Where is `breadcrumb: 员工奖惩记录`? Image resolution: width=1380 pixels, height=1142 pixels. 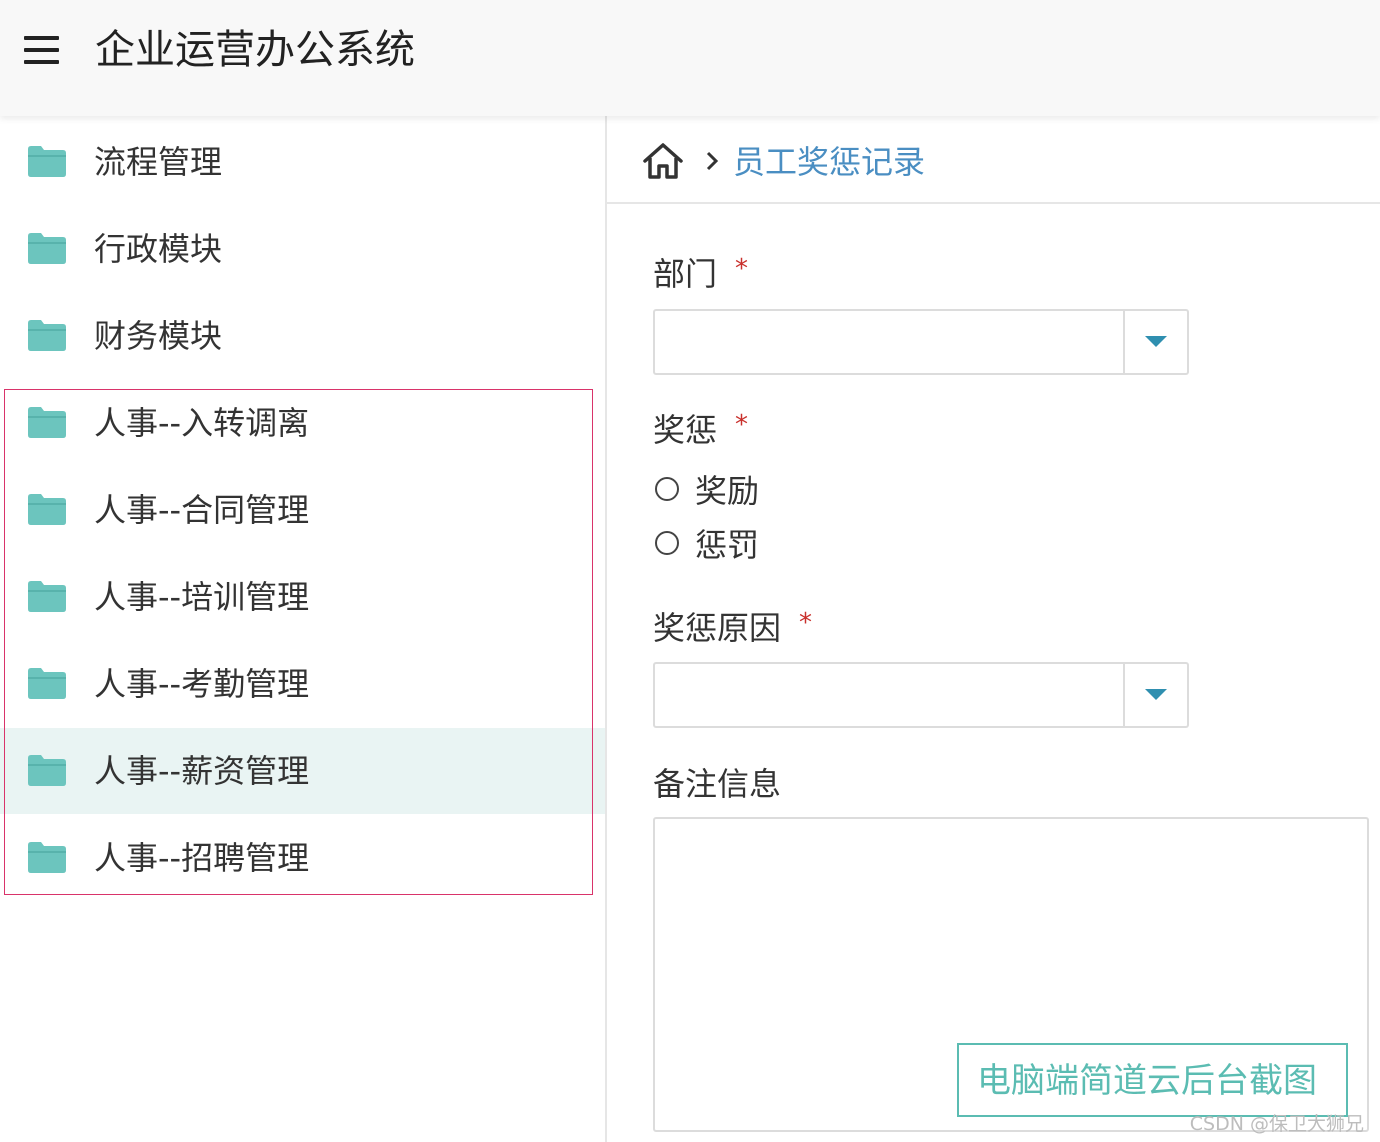 breadcrumb: 员工奖惩记录 is located at coordinates (993, 160).